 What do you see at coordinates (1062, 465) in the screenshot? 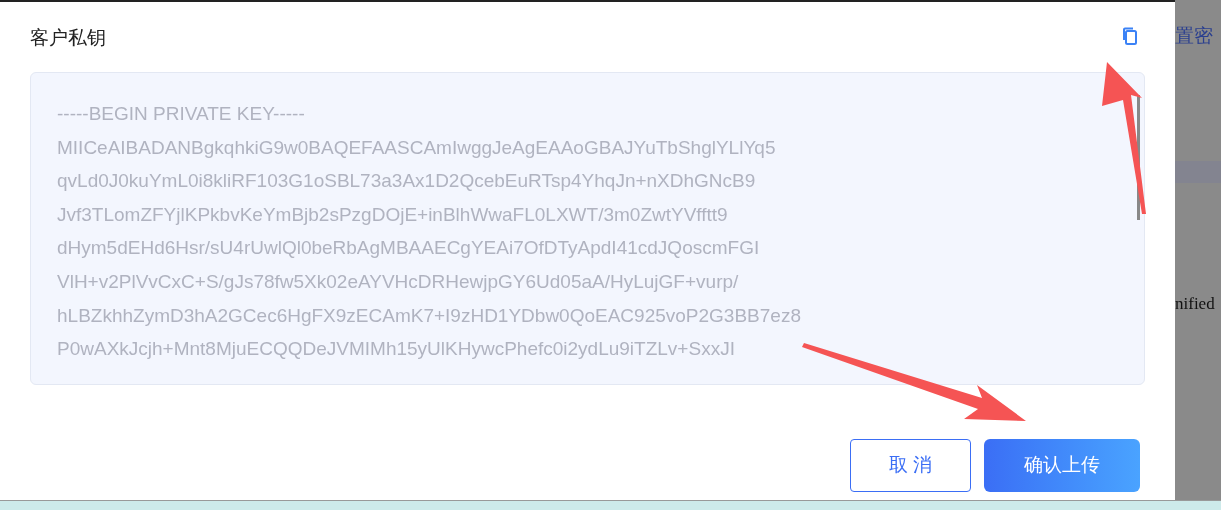
I see `confirm-upload-button: 确认上传` at bounding box center [1062, 465].